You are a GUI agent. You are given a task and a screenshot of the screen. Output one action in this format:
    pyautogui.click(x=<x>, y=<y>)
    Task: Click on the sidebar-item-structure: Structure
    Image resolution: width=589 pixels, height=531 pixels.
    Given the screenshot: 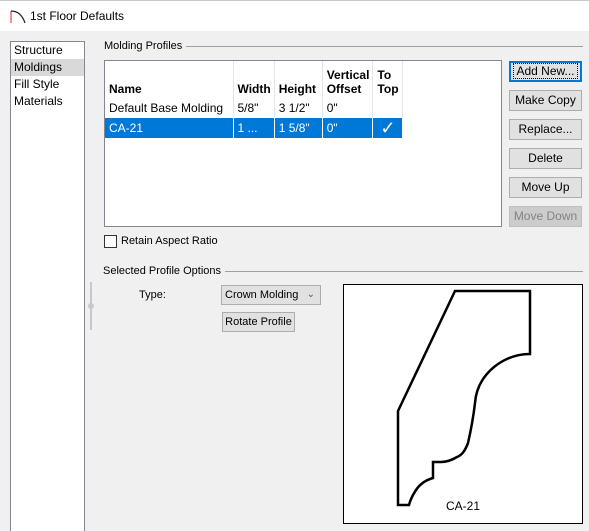 What is the action you would take?
    pyautogui.click(x=47, y=50)
    